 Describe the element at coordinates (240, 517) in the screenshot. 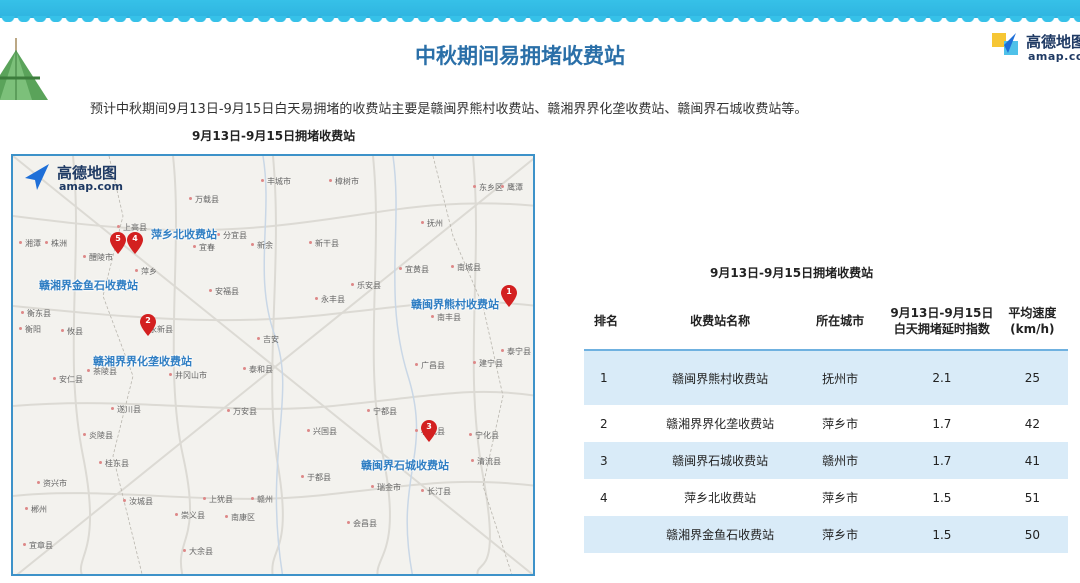

I see `town-label: 南康区` at that location.